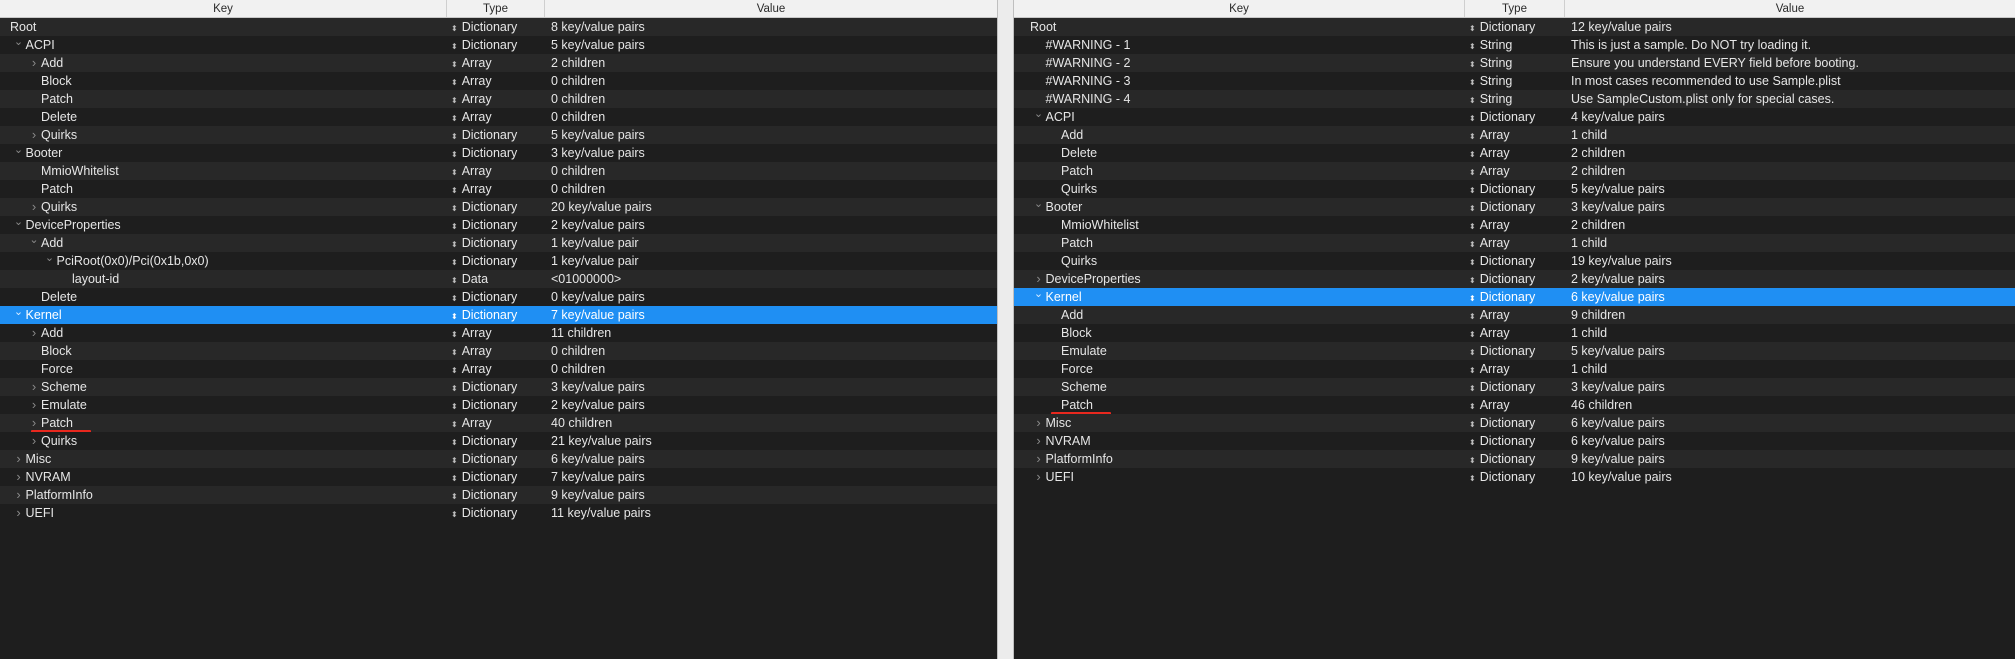 This screenshot has width=2015, height=659. What do you see at coordinates (498, 441) in the screenshot?
I see `plist-row: › Quirks ⬍ Dictionary 21 key/value pairs` at bounding box center [498, 441].